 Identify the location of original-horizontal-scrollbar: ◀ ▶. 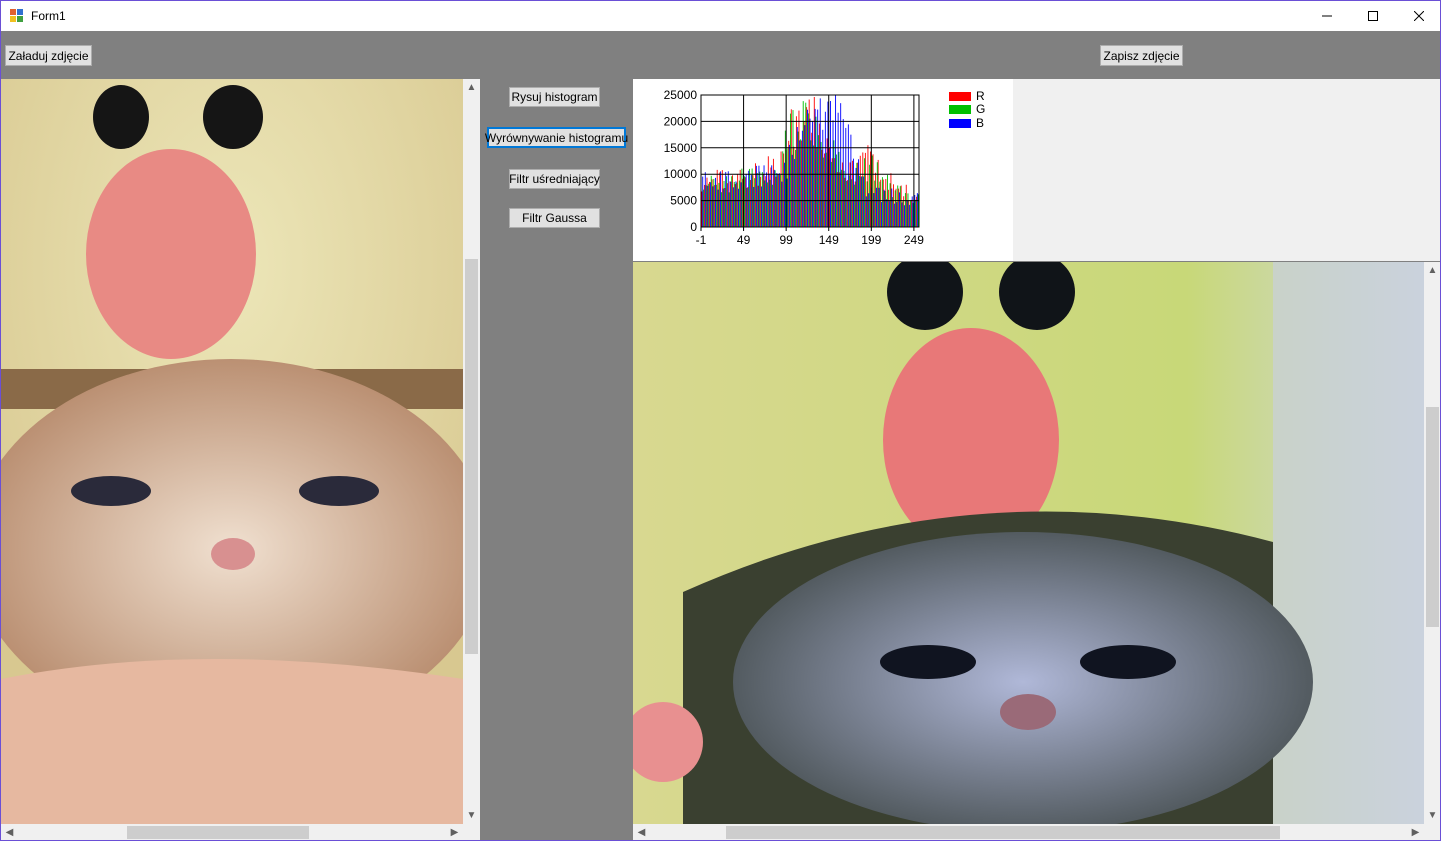
(232, 832).